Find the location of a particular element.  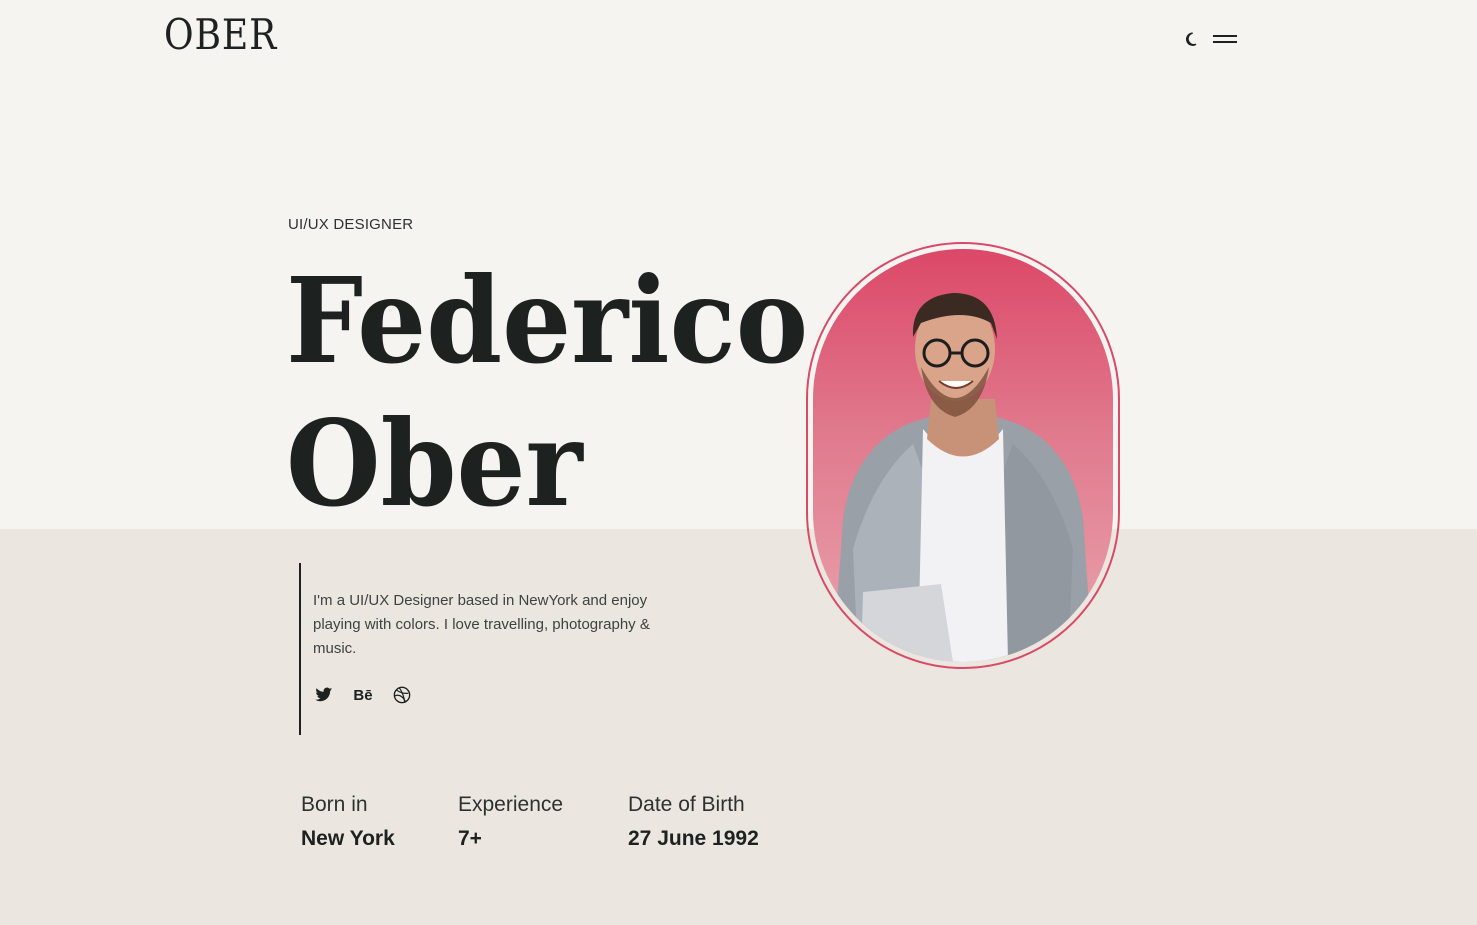

site-logo: OBER is located at coordinates (220, 34).